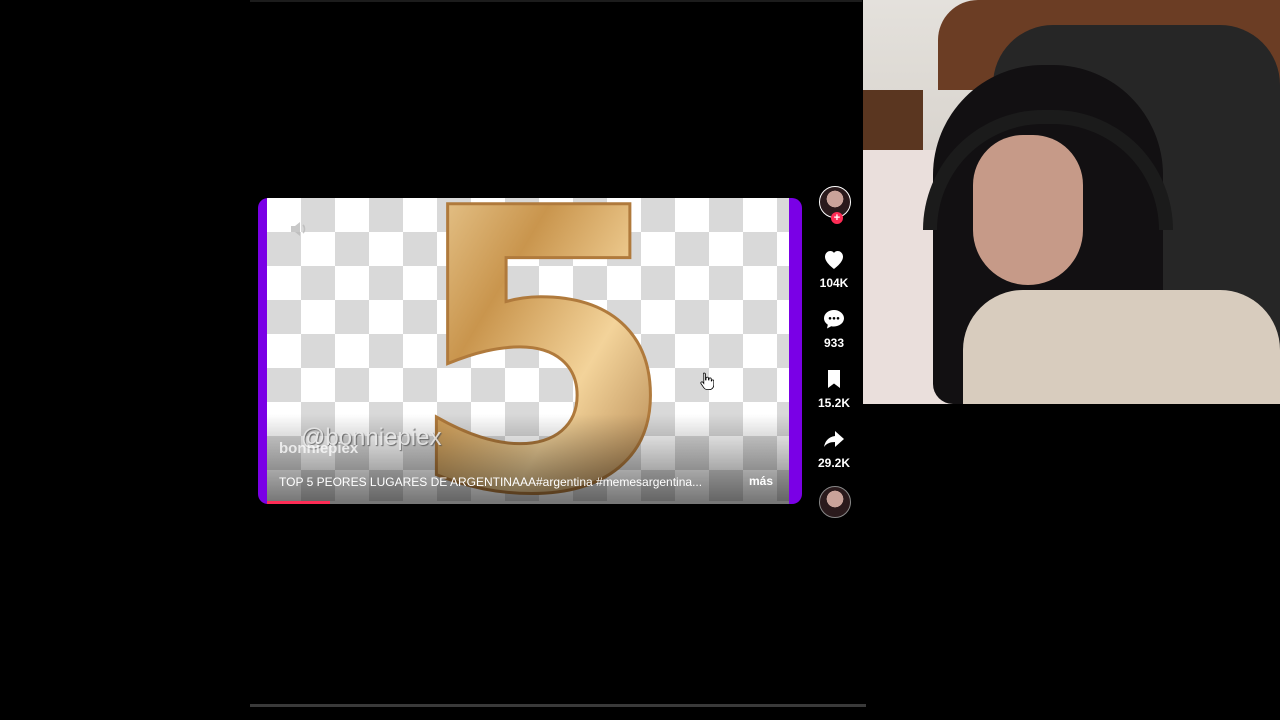 The width and height of the screenshot is (1280, 720). I want to click on gold-number-five: 5, so click(542, 351).